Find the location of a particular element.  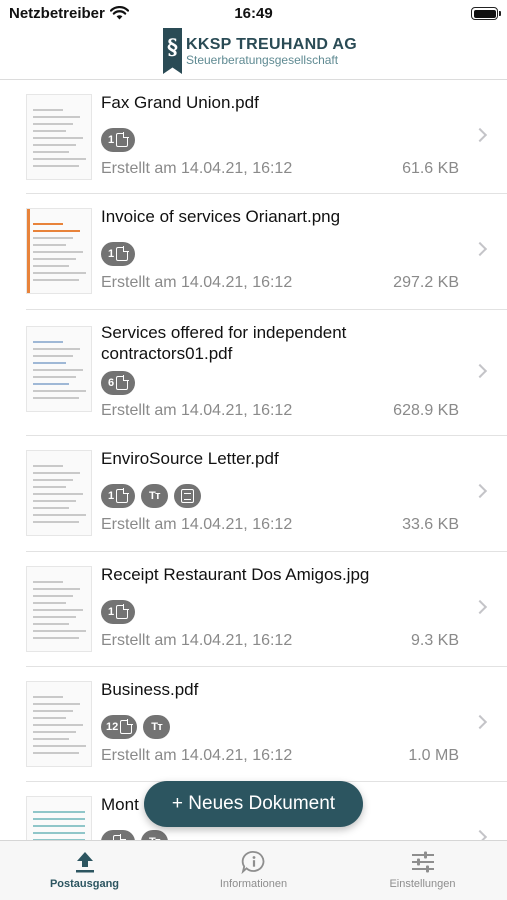

invoice-thumbnail is located at coordinates (59, 251).